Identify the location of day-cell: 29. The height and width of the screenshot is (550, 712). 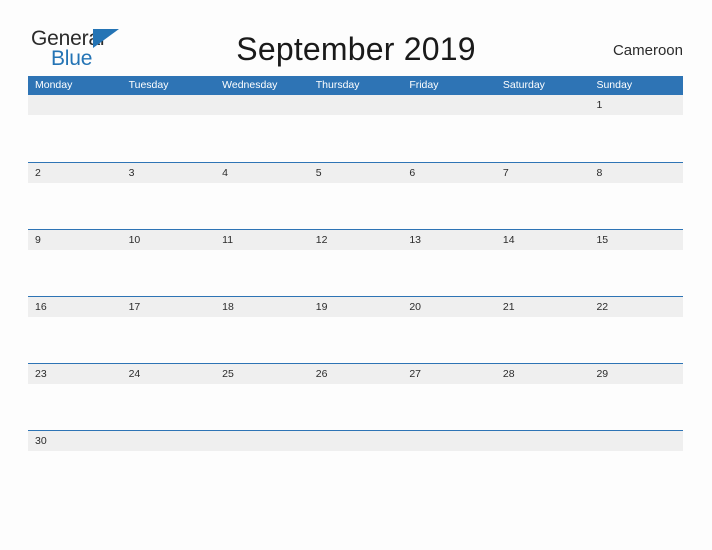
(636, 374).